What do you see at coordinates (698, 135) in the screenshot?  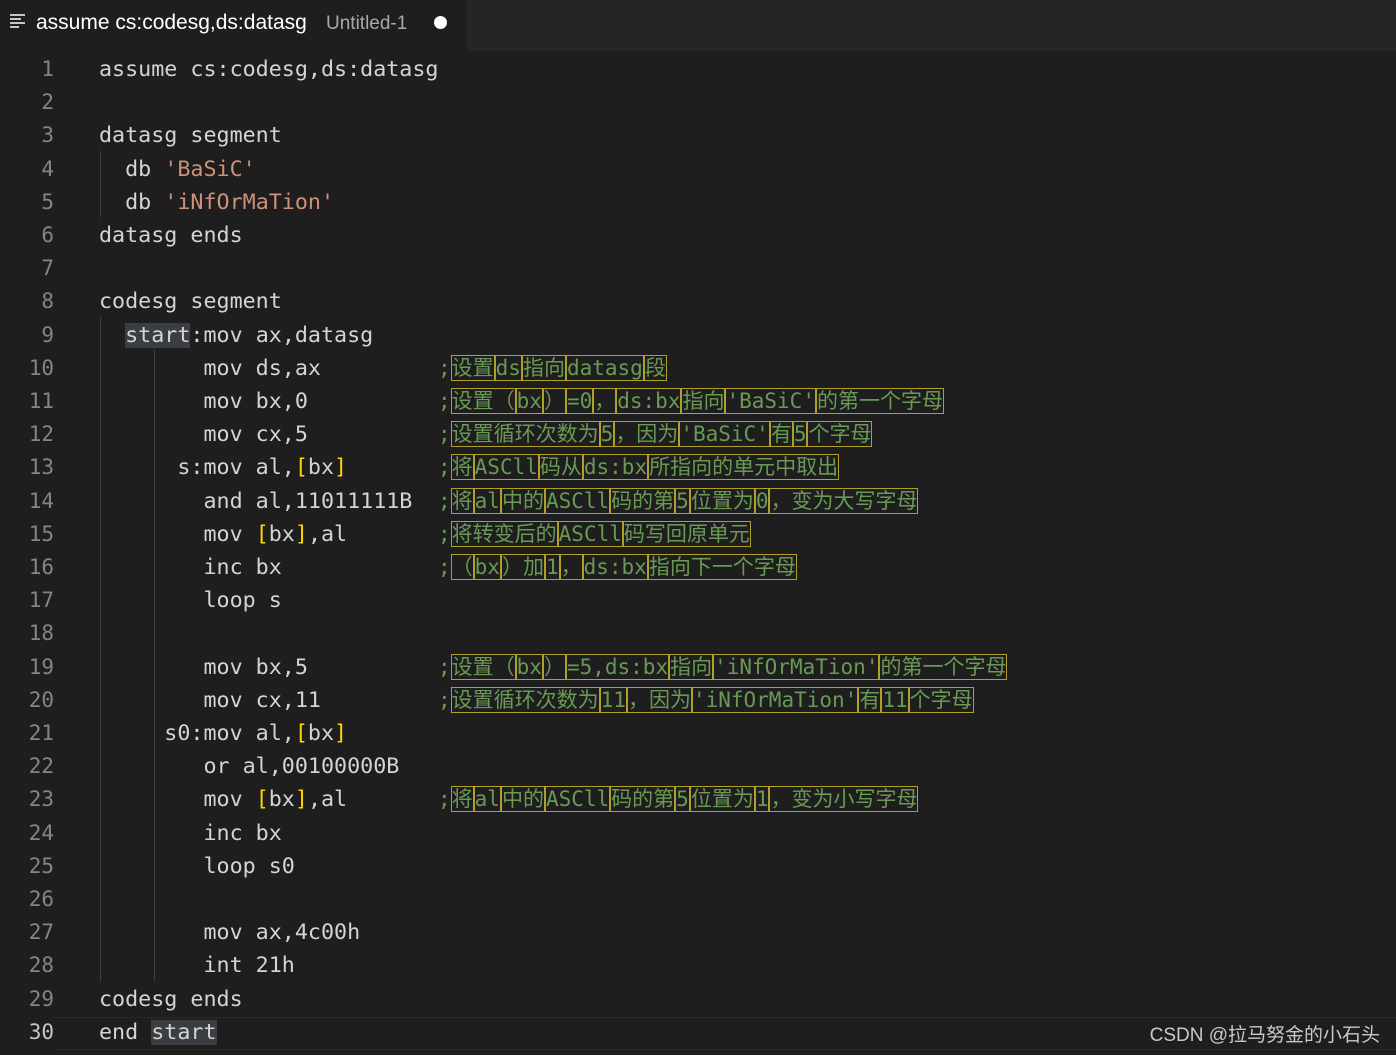 I see `editor-line: 3 datasg segment` at bounding box center [698, 135].